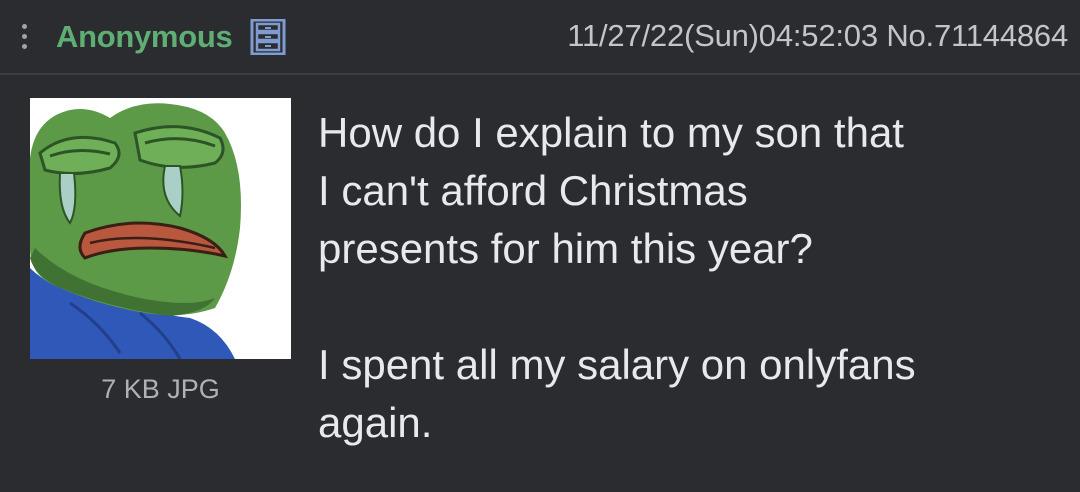 The height and width of the screenshot is (492, 1080). What do you see at coordinates (611, 132) in the screenshot?
I see `comment-line: How do I explain to my son that` at bounding box center [611, 132].